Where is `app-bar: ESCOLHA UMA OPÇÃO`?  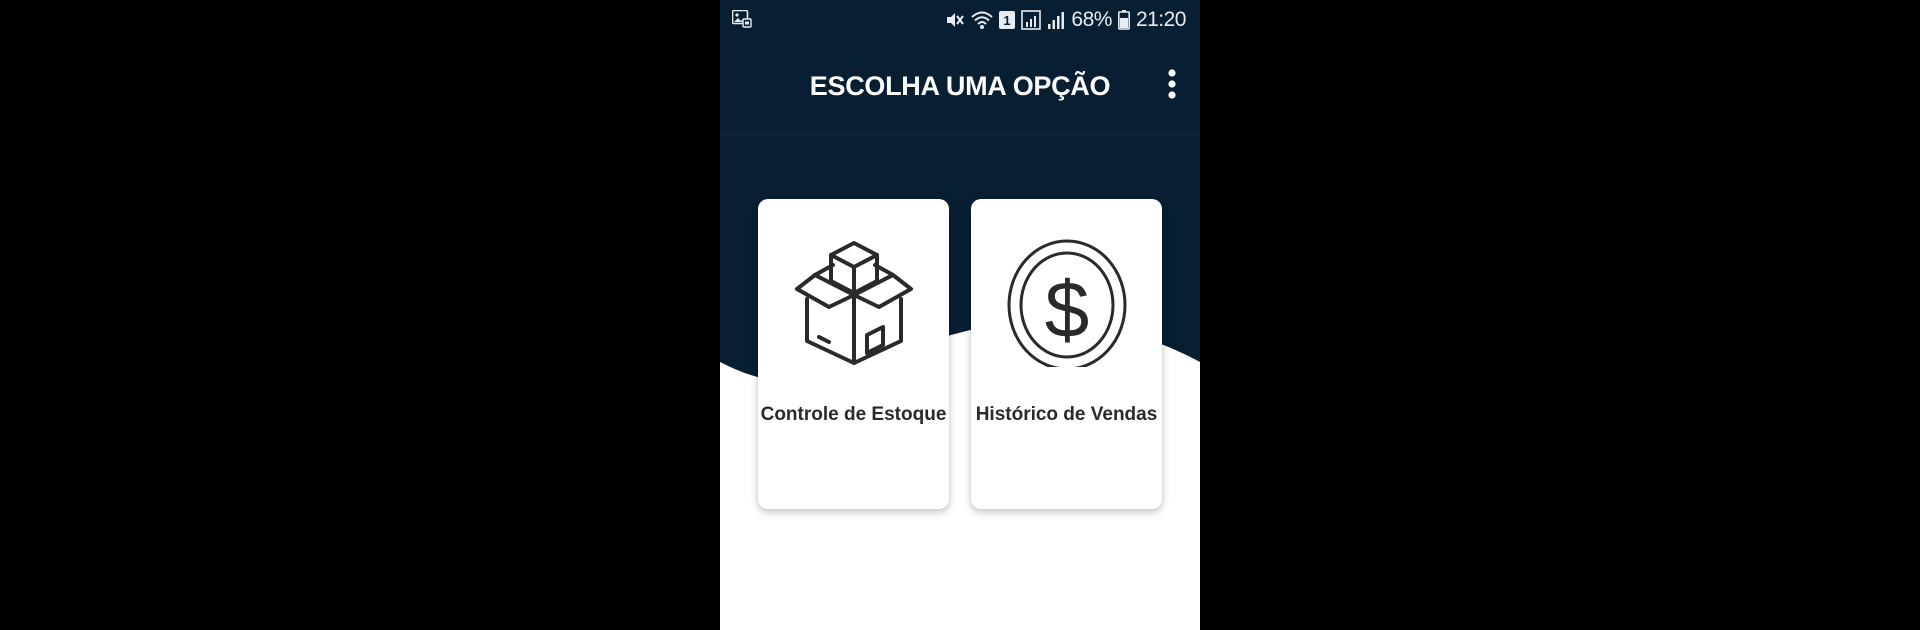
app-bar: ESCOLHA UMA OPÇÃO is located at coordinates (960, 87).